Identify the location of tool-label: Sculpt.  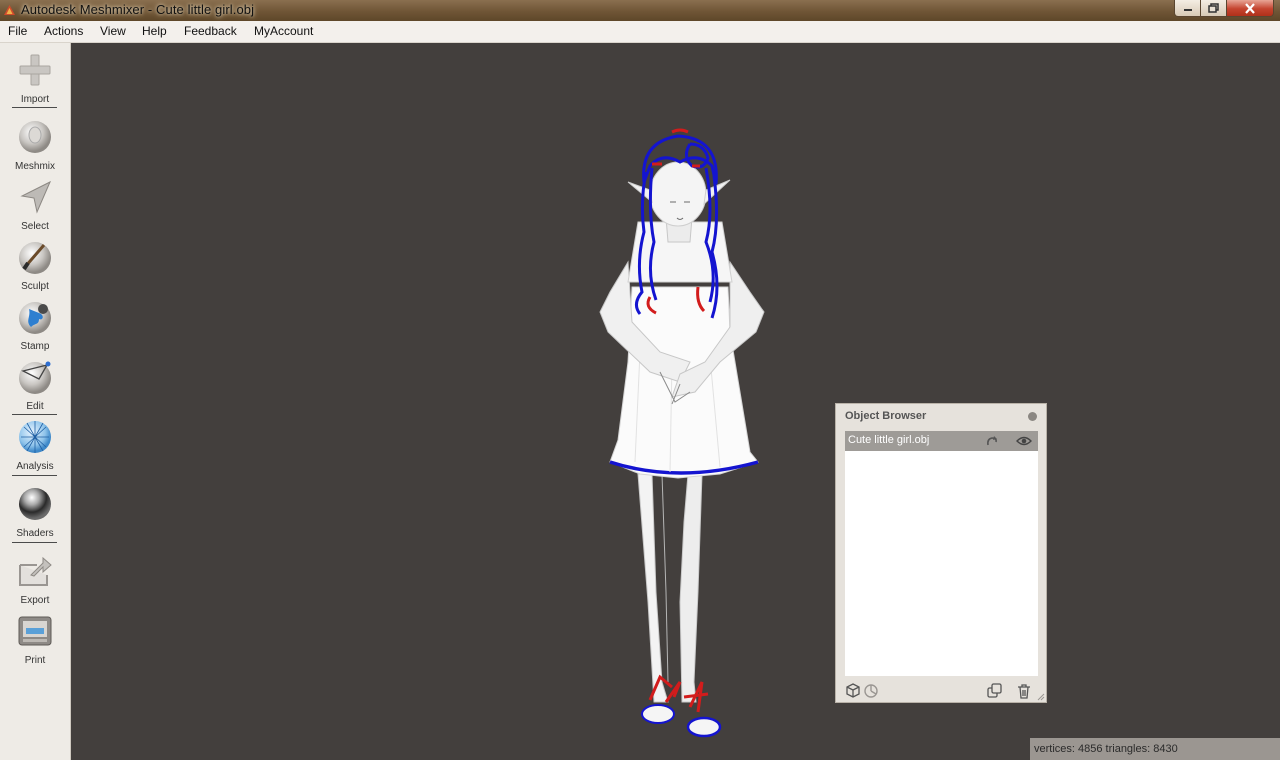
(35, 286).